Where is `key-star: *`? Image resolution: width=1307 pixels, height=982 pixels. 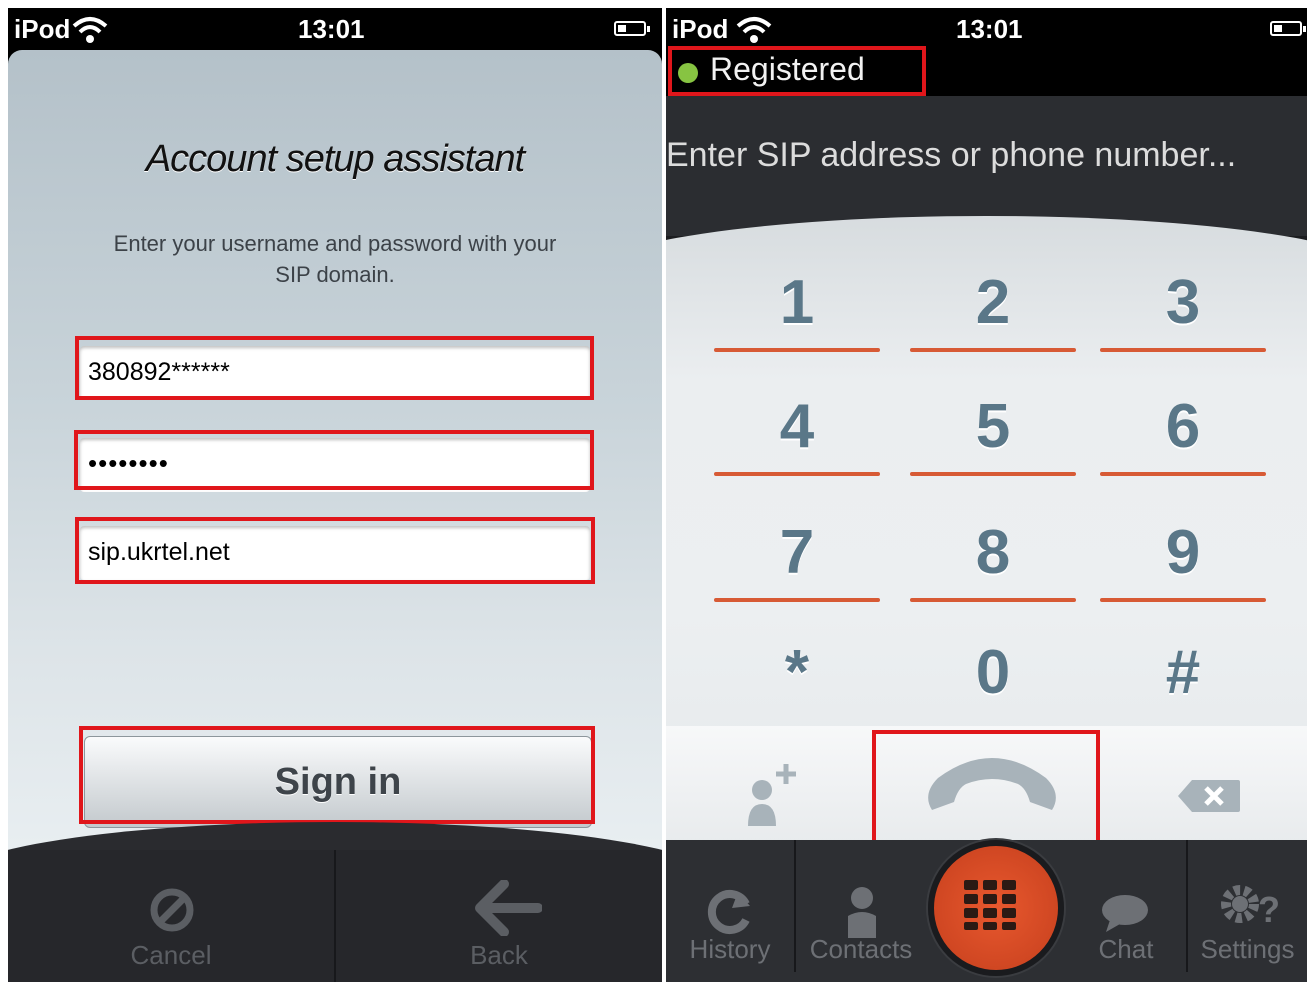
key-star: * is located at coordinates (797, 673).